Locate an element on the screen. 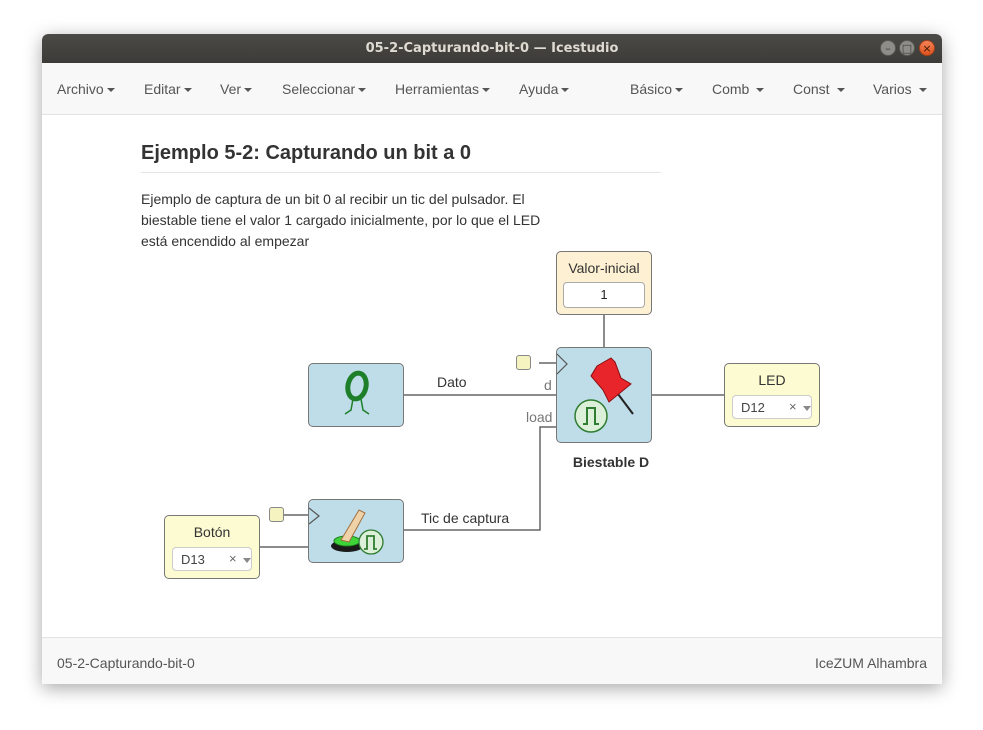  bit-0-block is located at coordinates (356, 395).